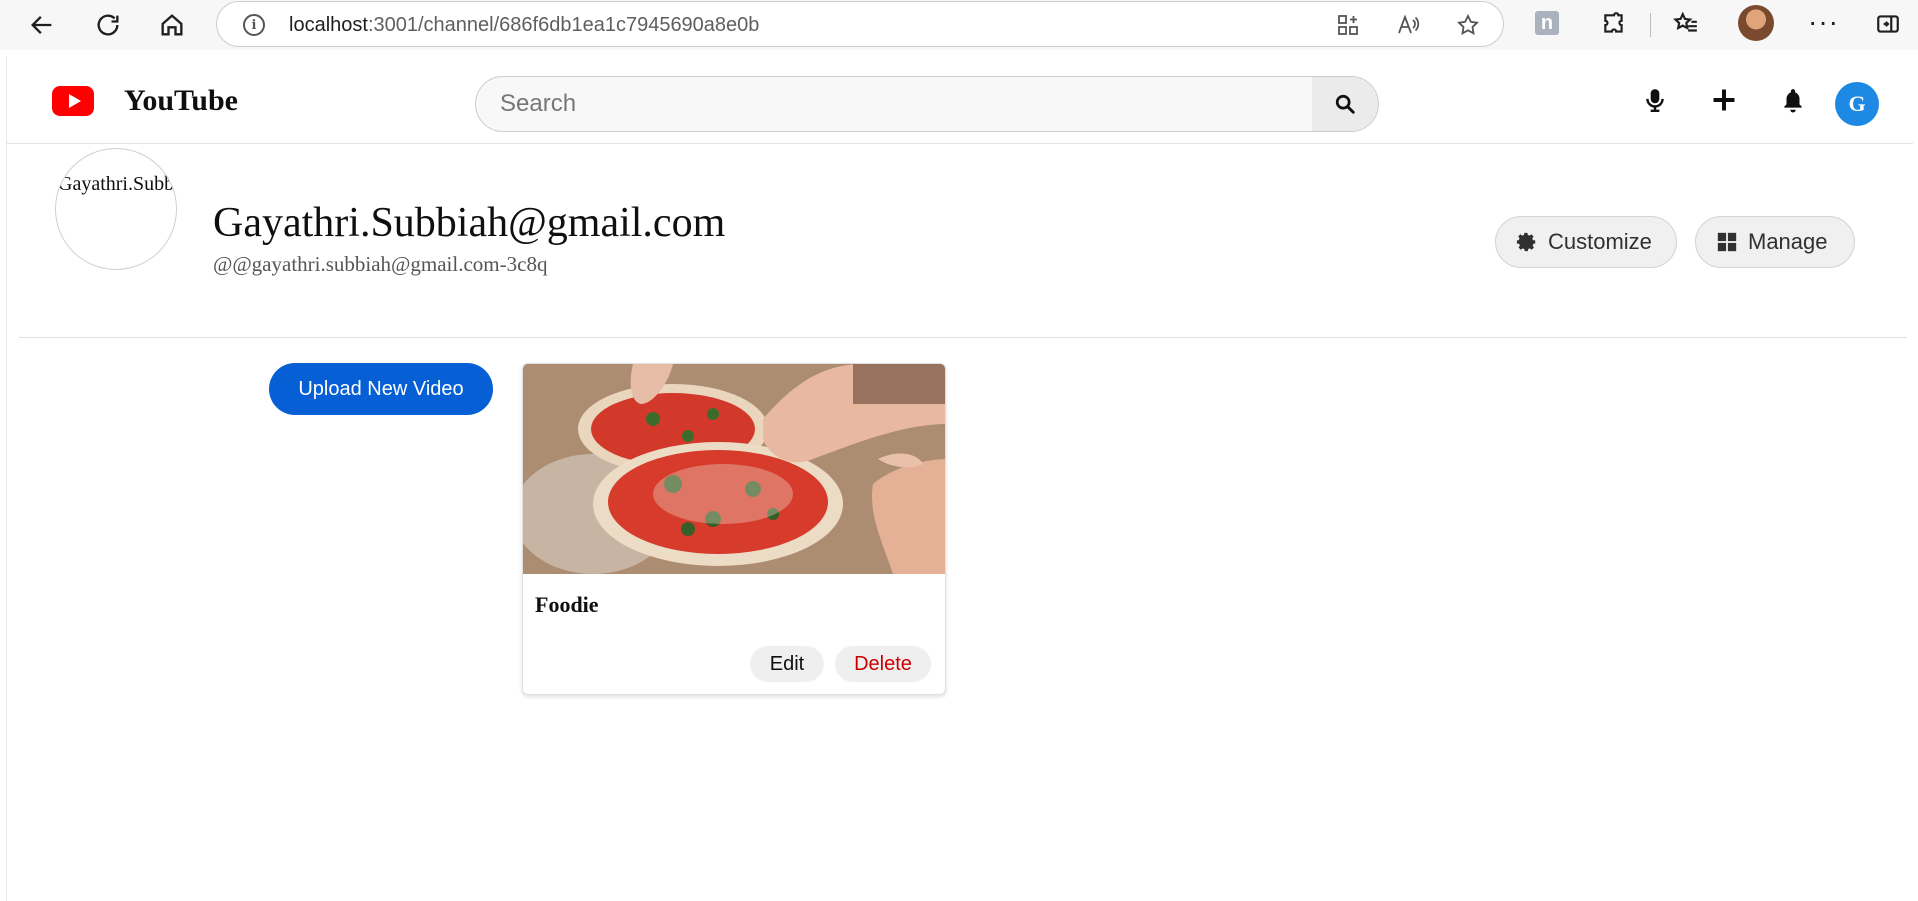 The height and width of the screenshot is (901, 1918). What do you see at coordinates (1650, 25) in the screenshot?
I see `toolbar-separator` at bounding box center [1650, 25].